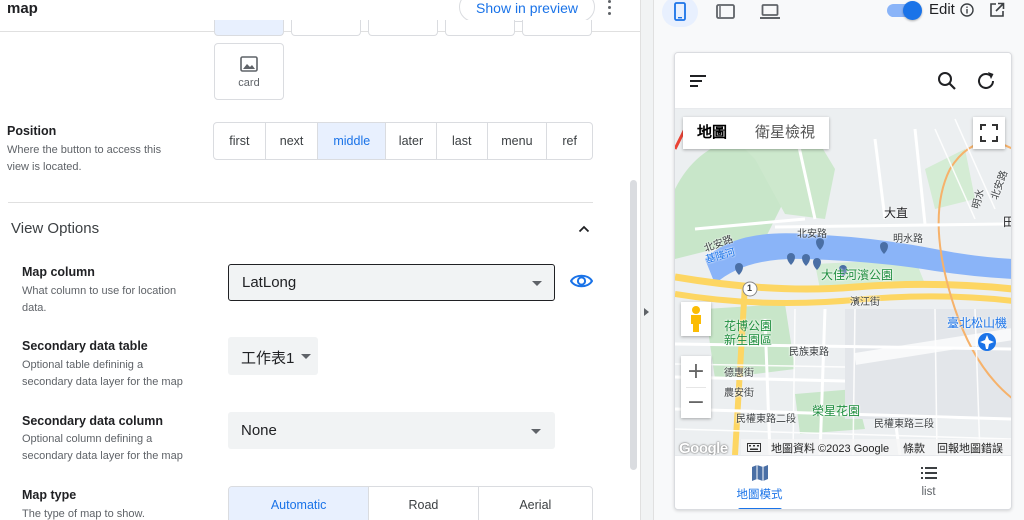  Describe the element at coordinates (928, 492) in the screenshot. I see `nav-item-label: list` at that location.